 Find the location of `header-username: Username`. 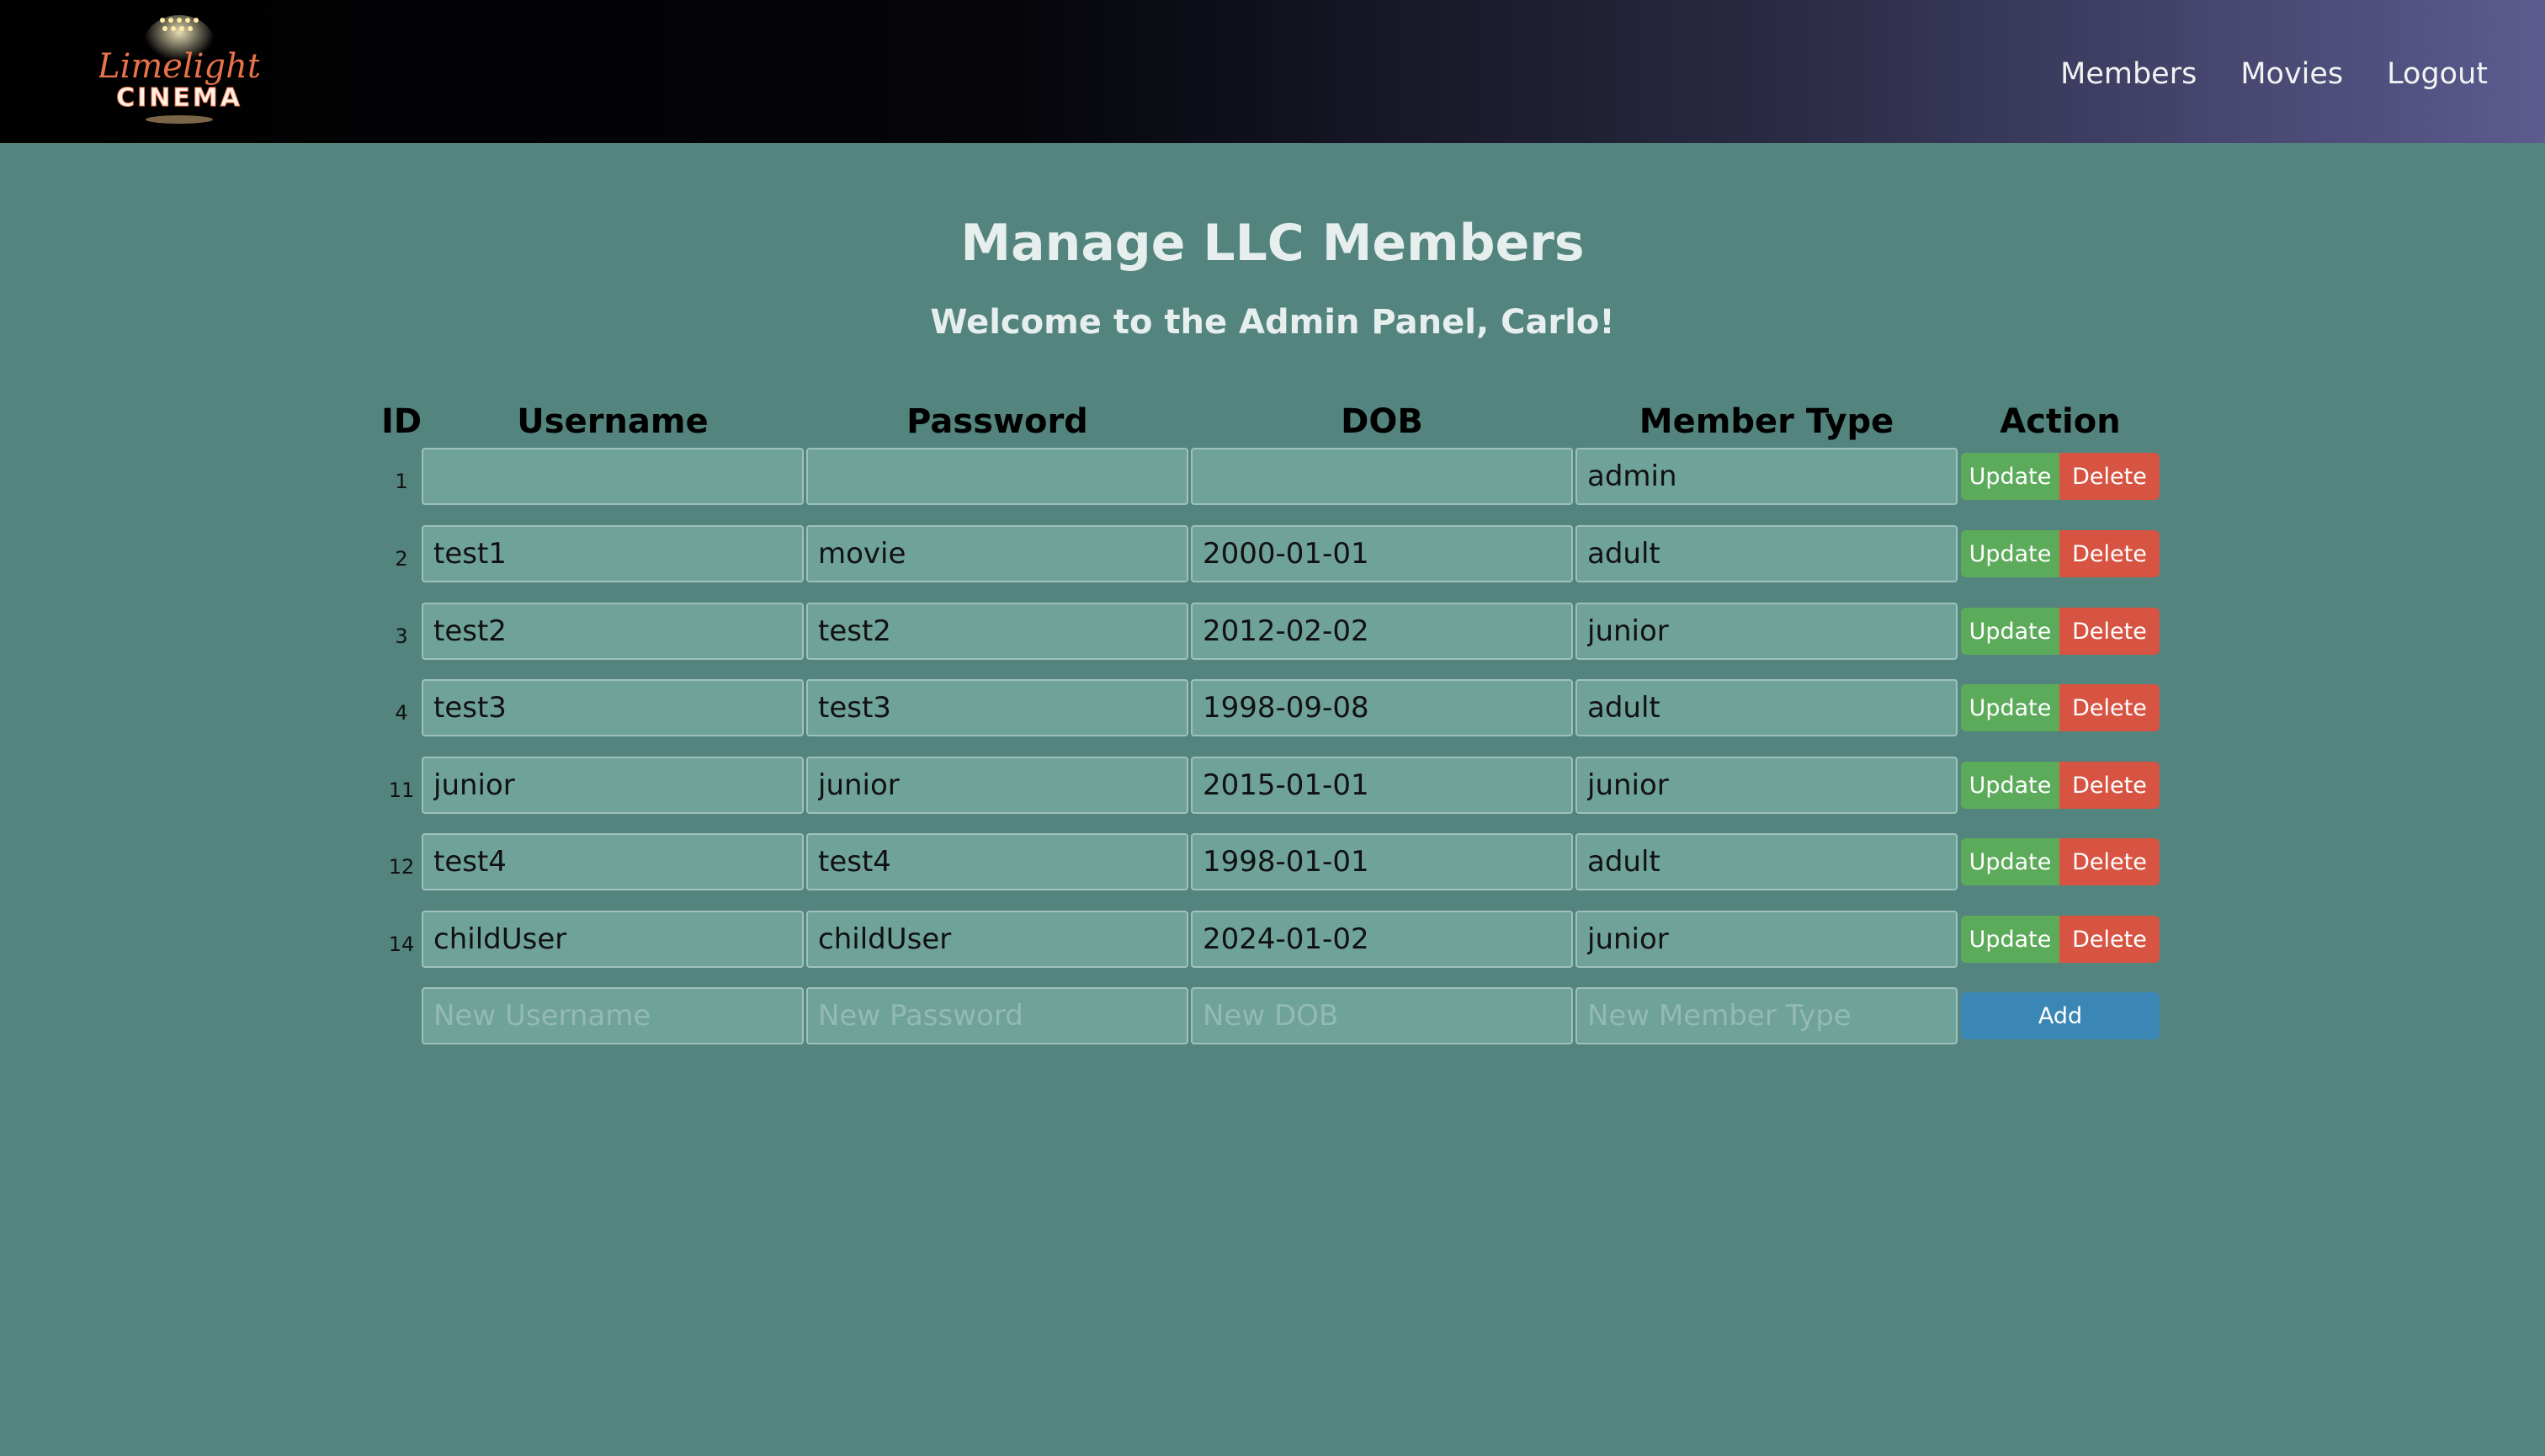

header-username: Username is located at coordinates (613, 421).